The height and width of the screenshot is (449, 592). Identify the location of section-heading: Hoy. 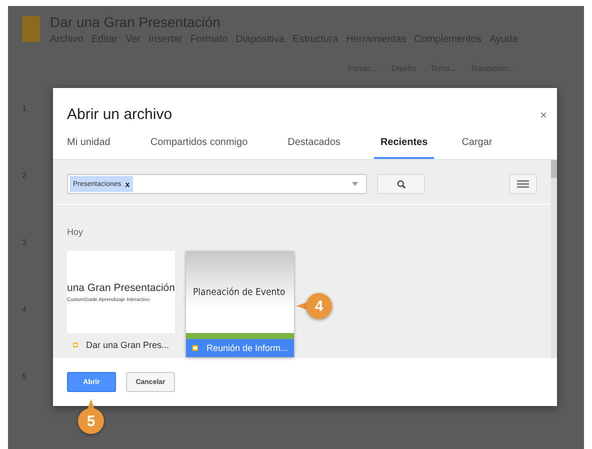
(75, 232).